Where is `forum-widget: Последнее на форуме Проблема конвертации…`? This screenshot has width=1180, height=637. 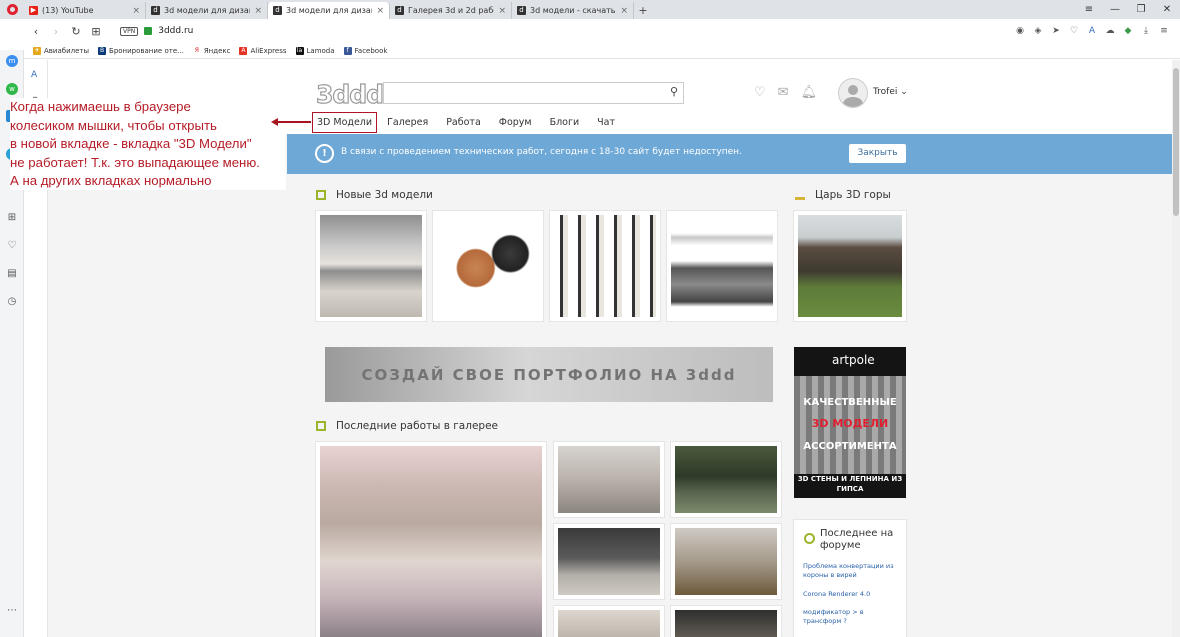 forum-widget: Последнее на форуме Проблема конвертации… is located at coordinates (850, 578).